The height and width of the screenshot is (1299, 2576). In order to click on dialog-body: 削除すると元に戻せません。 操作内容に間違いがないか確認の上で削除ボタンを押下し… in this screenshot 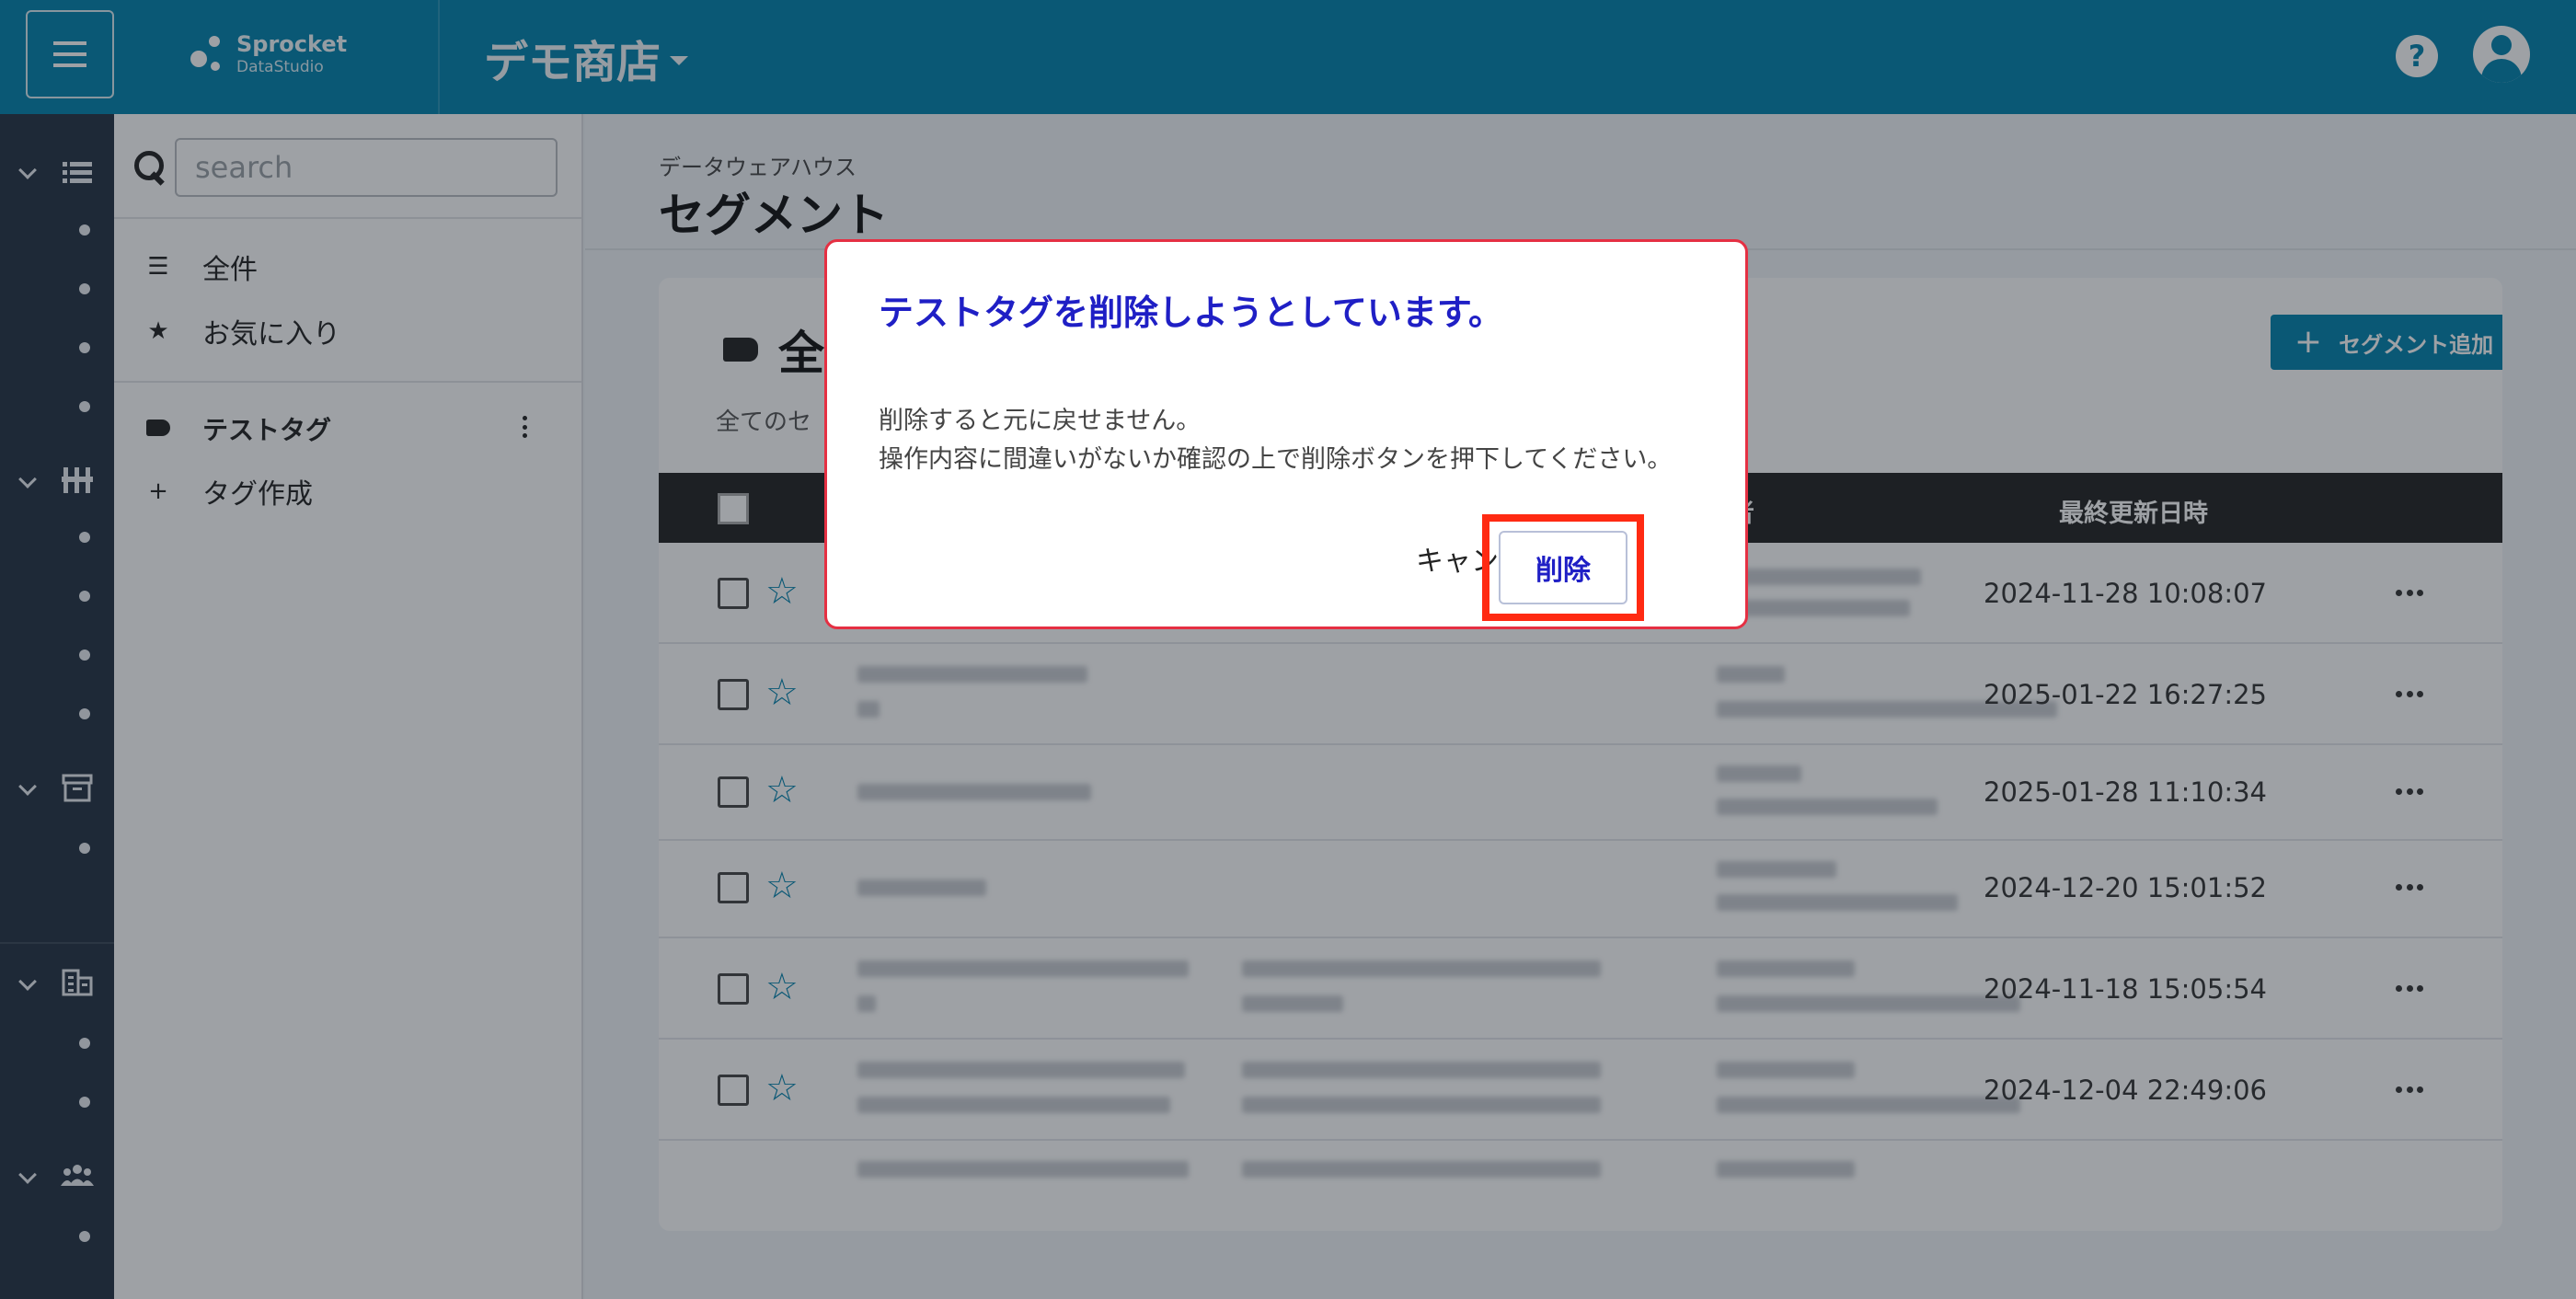, I will do `click(1275, 440)`.